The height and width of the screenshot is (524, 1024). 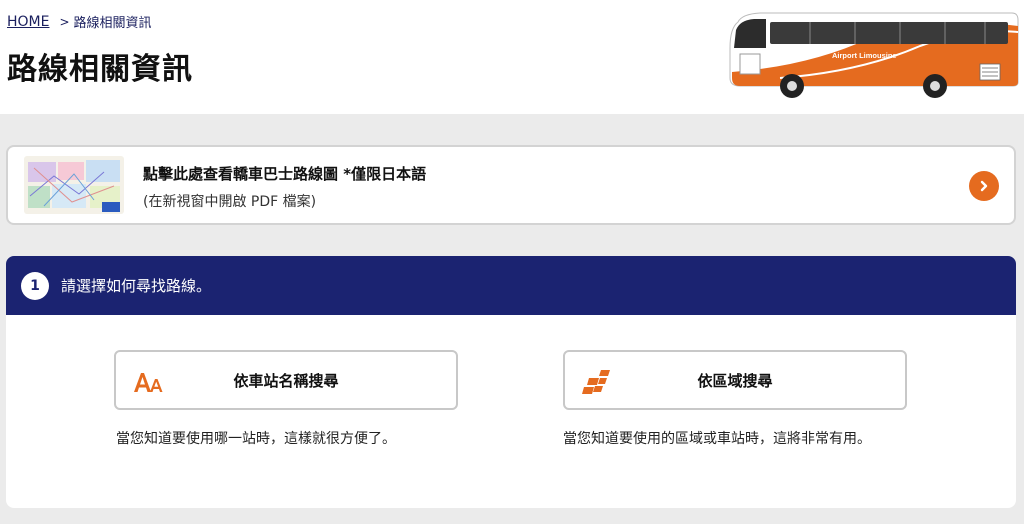 I want to click on page-title: 路線相關資訊, so click(x=100, y=69).